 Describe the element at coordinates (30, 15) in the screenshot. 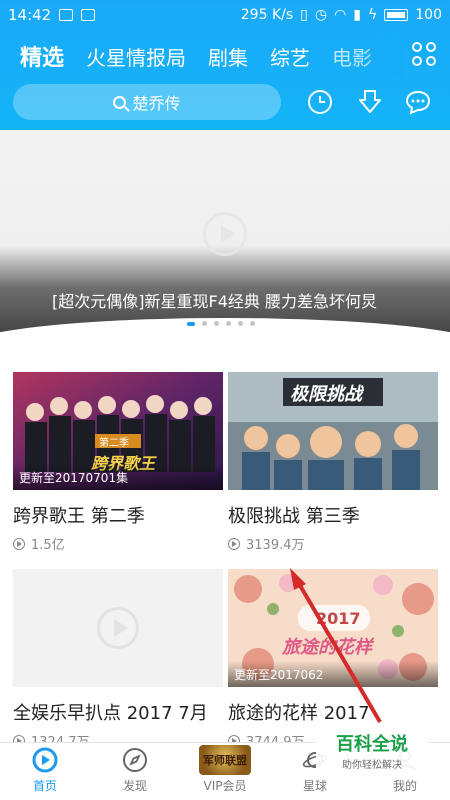

I see `status-time: 14:42` at that location.